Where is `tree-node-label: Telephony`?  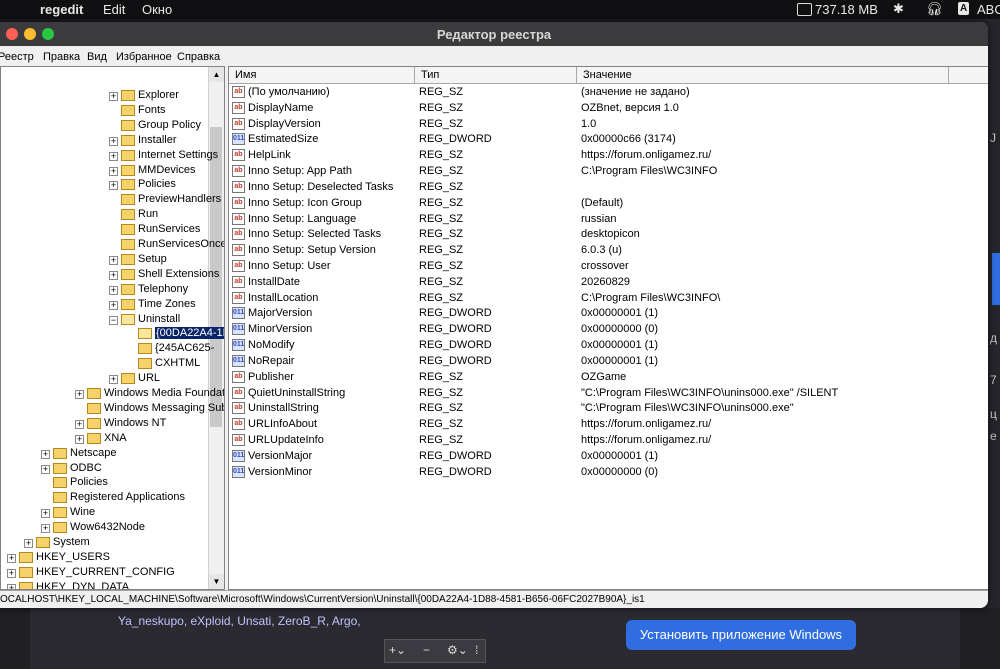 tree-node-label: Telephony is located at coordinates (163, 288).